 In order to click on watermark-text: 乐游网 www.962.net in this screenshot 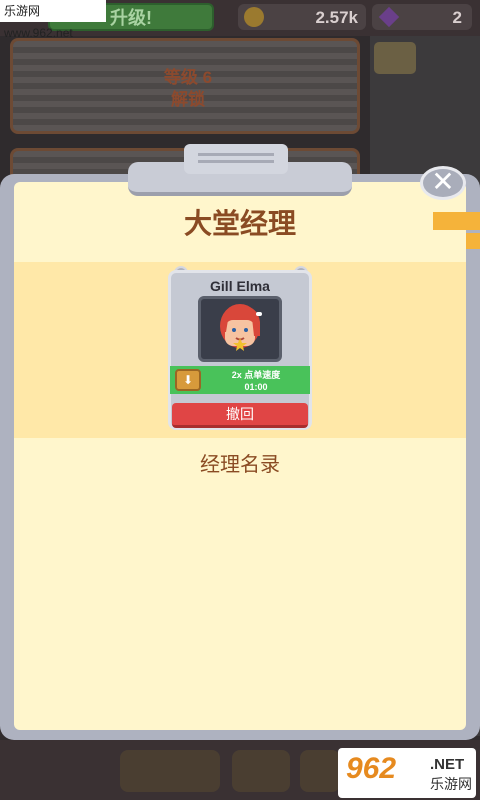, I will do `click(53, 20)`.